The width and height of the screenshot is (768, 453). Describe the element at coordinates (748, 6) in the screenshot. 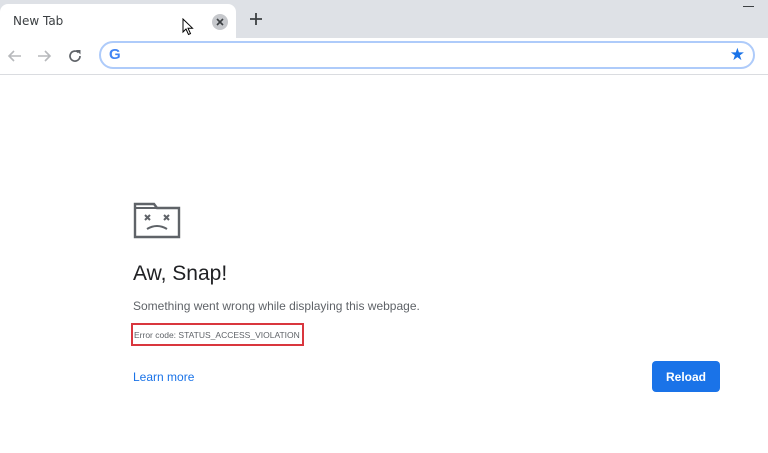

I see `minimize-icon` at that location.